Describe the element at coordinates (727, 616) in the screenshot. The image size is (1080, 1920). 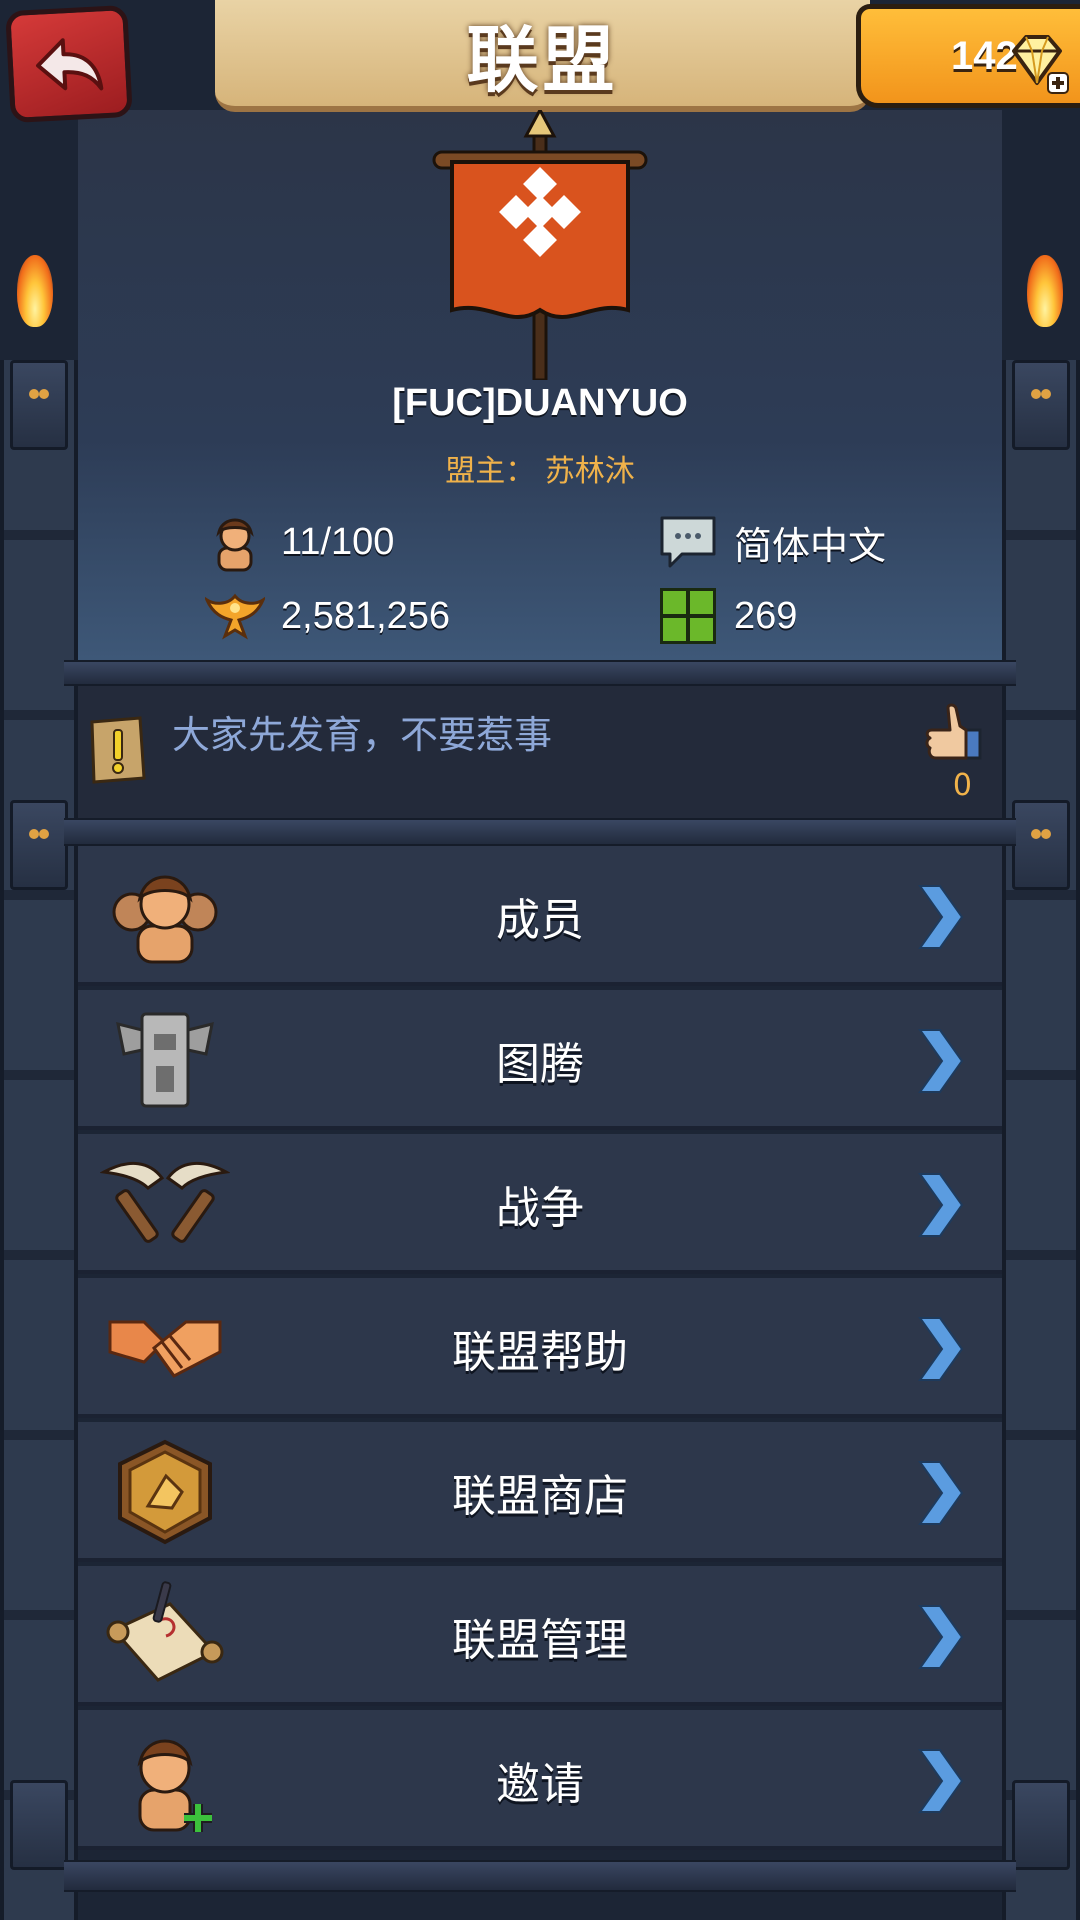
I see `territory-stat: 269` at that location.